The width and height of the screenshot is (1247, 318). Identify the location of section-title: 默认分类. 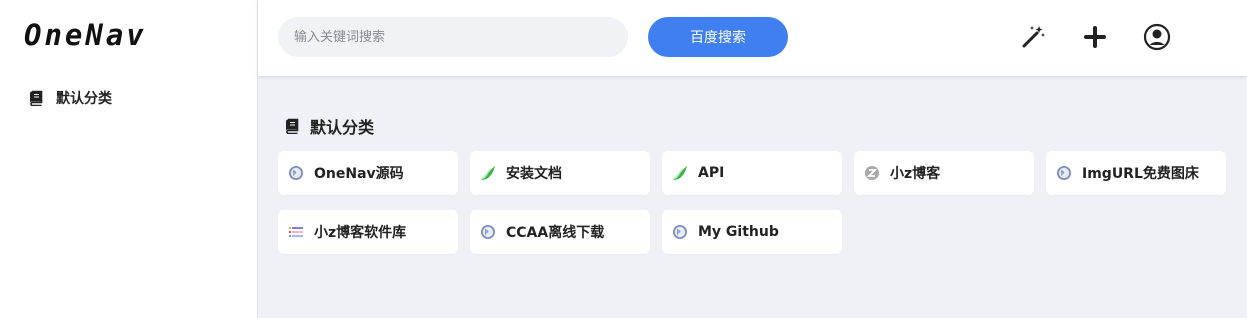
(329, 126).